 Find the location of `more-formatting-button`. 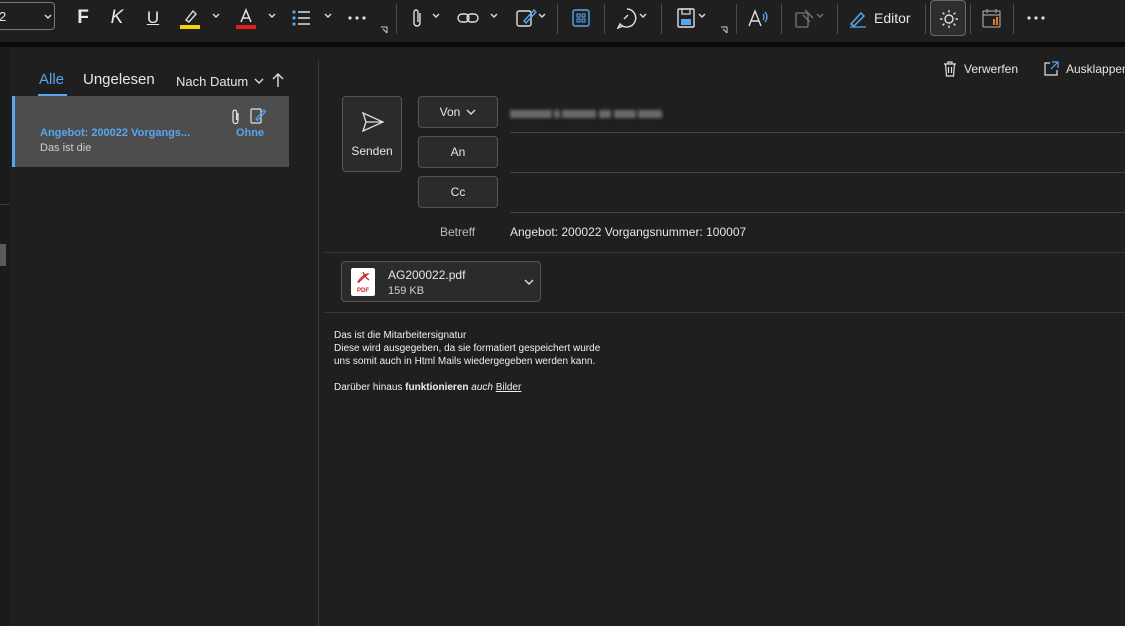

more-formatting-button is located at coordinates (357, 18).